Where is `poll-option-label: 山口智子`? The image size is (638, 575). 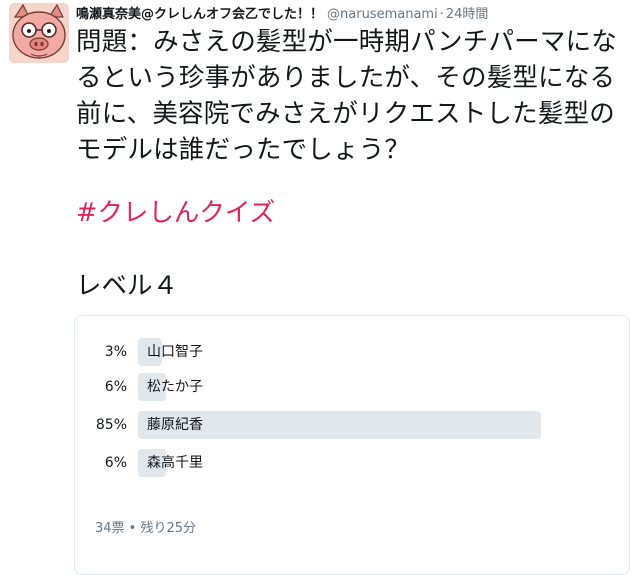 poll-option-label: 山口智子 is located at coordinates (175, 352).